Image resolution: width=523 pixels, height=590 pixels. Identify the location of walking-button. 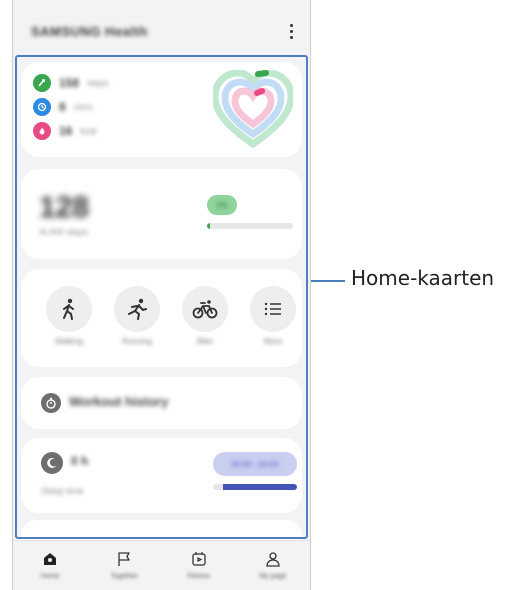
(69, 309).